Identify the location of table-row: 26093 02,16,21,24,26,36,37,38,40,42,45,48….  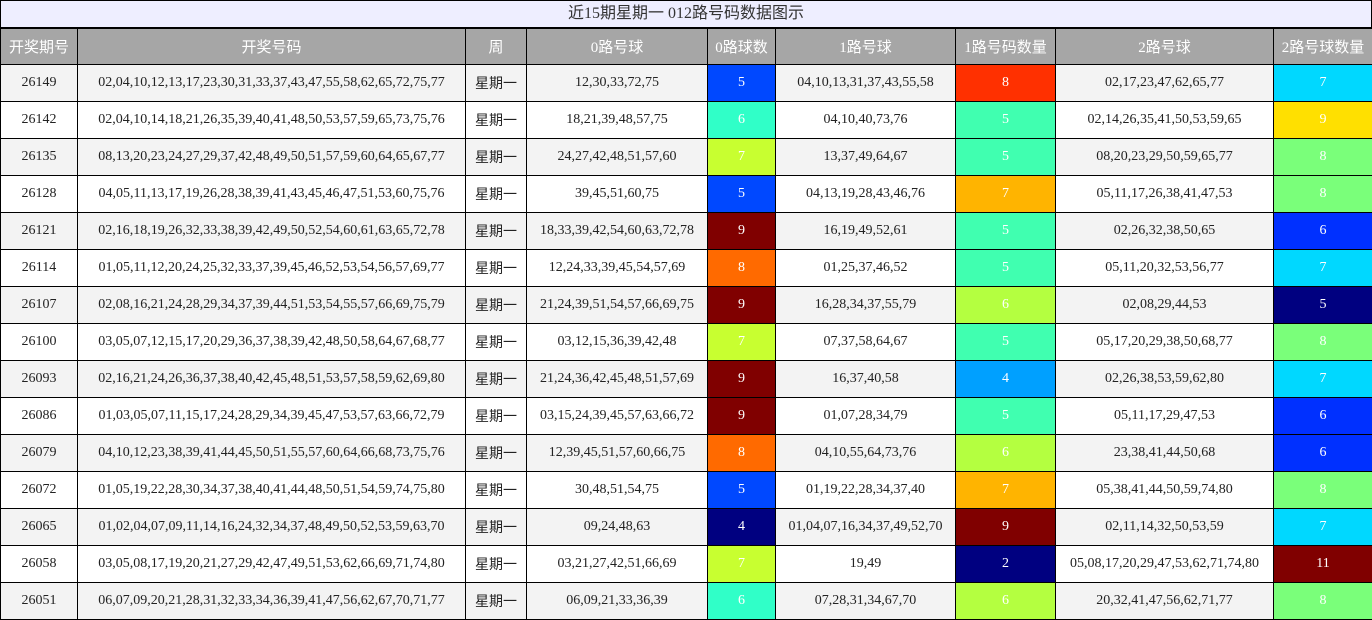
(686, 379).